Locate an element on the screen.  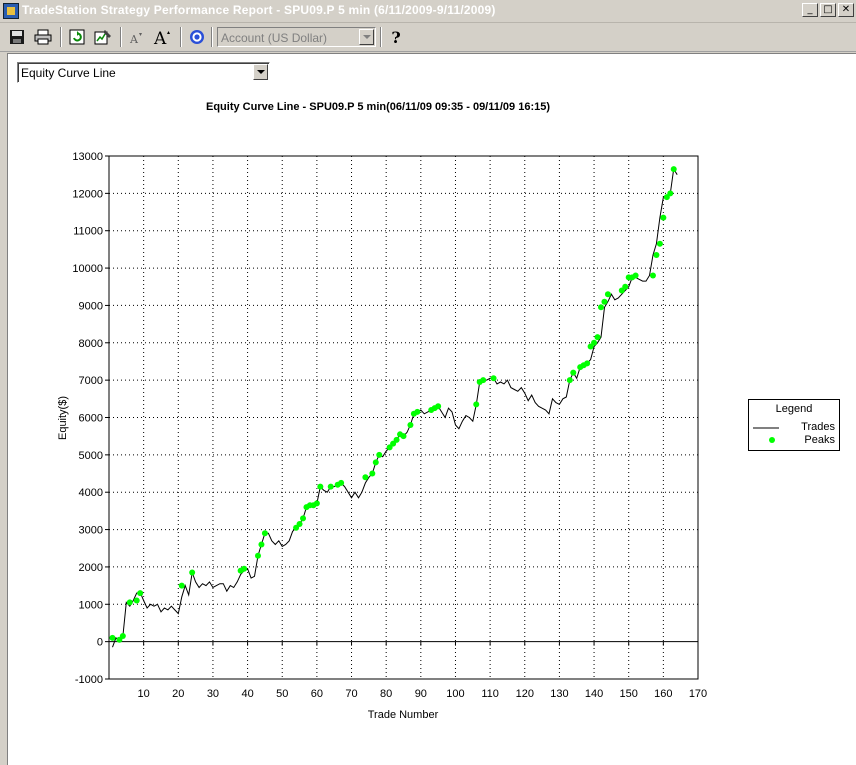
y-tick-label: 1000 is located at coordinates (91, 605).